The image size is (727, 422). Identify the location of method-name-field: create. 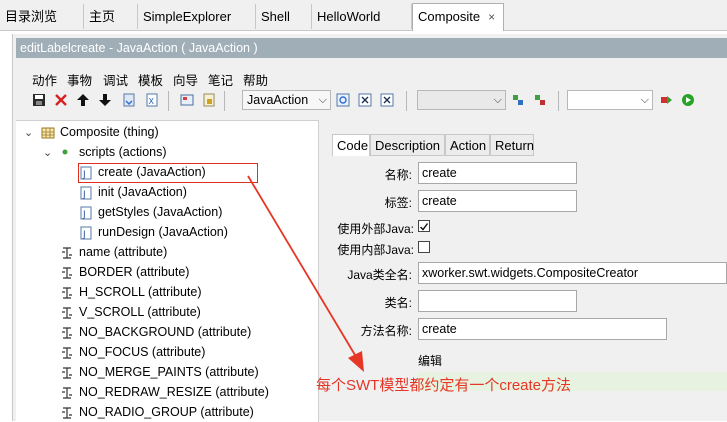
(542, 329).